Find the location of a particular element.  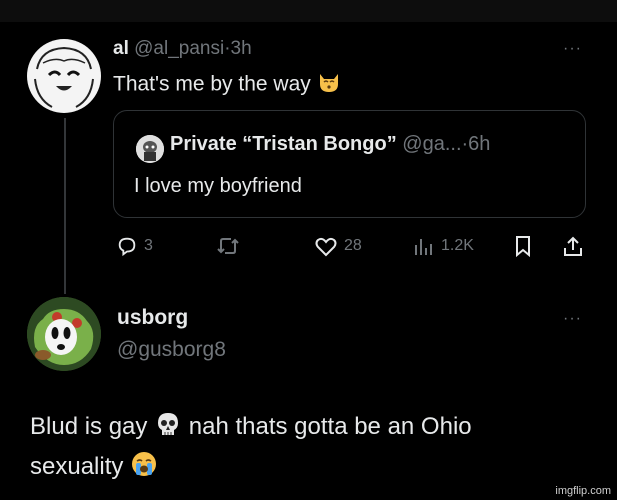

quoted-display-name: Private “Tristan Bongo” is located at coordinates (283, 144).